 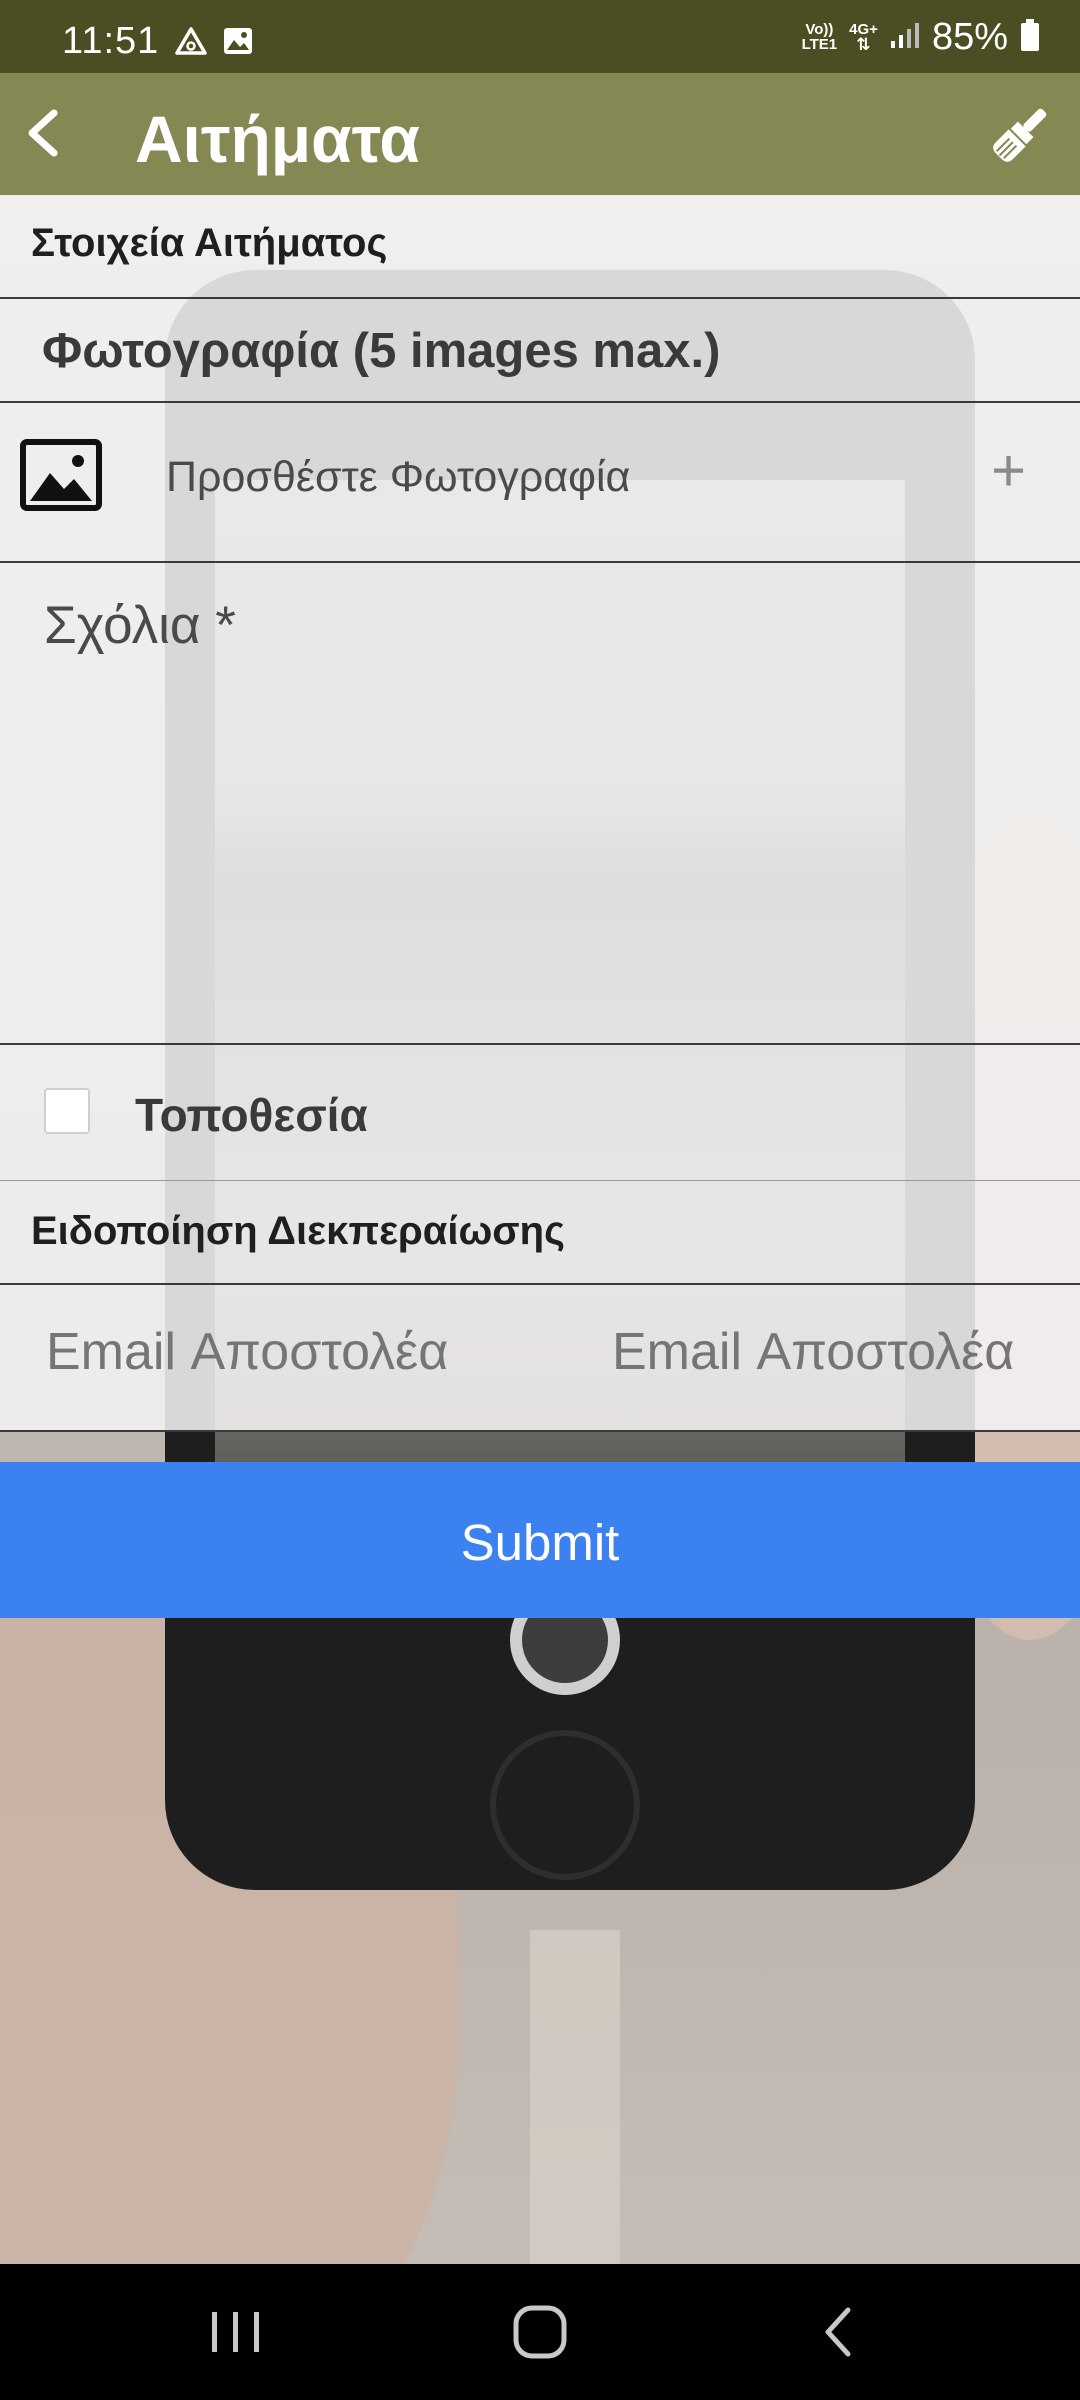 I want to click on email-row, so click(x=540, y=1358).